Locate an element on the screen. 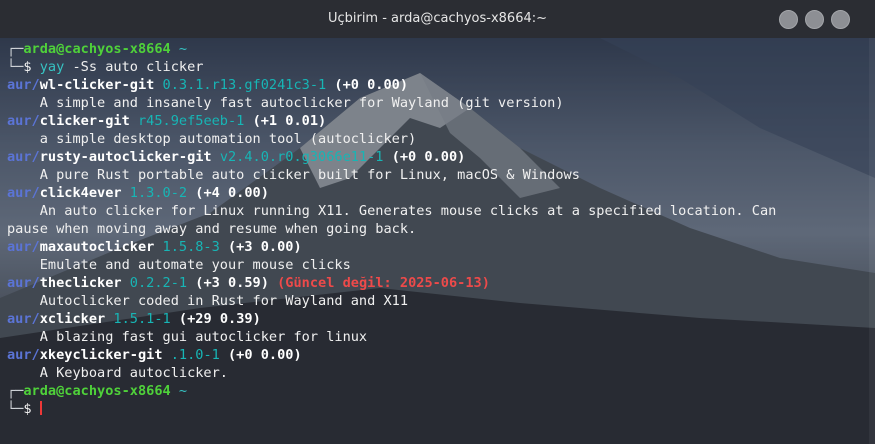 The width and height of the screenshot is (875, 444). package-header: aur/maxautoclicker 1.5.8-3 (+3 0.00) is located at coordinates (438, 247).